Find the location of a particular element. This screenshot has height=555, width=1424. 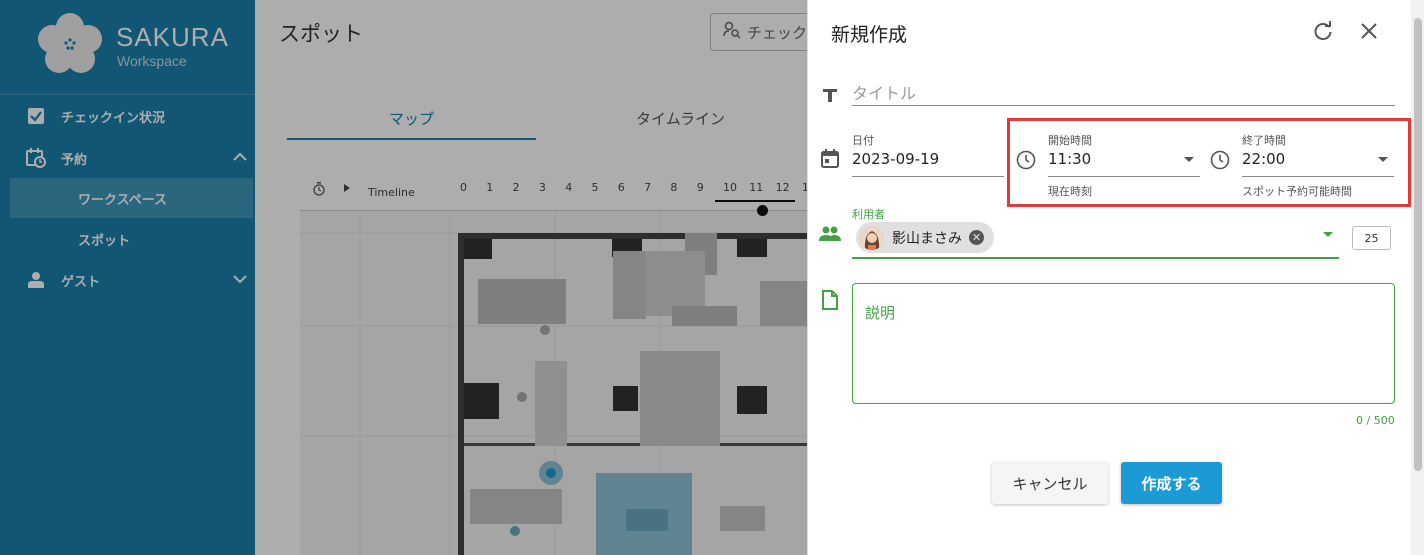

note-icon is located at coordinates (830, 300).